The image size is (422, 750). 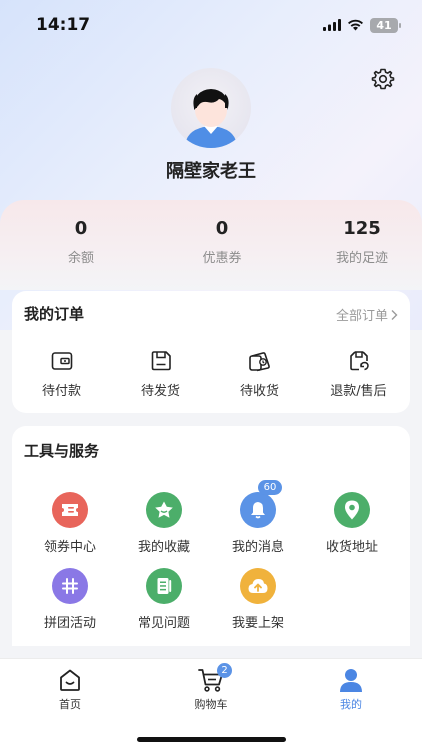 I want to click on stat-label: 优惠券, so click(x=222, y=258).